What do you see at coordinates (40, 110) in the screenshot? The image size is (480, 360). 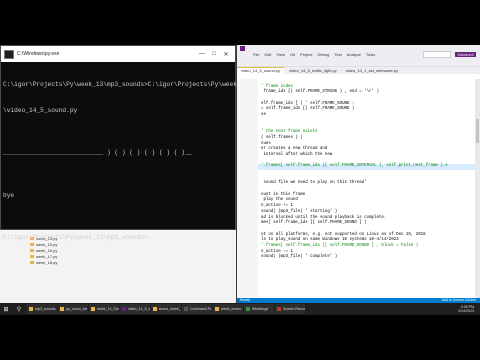 I see `console-line: \video_14_5_sound.py` at bounding box center [40, 110].